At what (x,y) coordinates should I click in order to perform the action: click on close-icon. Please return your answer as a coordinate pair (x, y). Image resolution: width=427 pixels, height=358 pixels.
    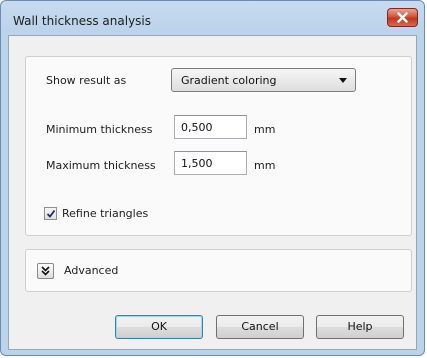
    Looking at the image, I should click on (402, 17).